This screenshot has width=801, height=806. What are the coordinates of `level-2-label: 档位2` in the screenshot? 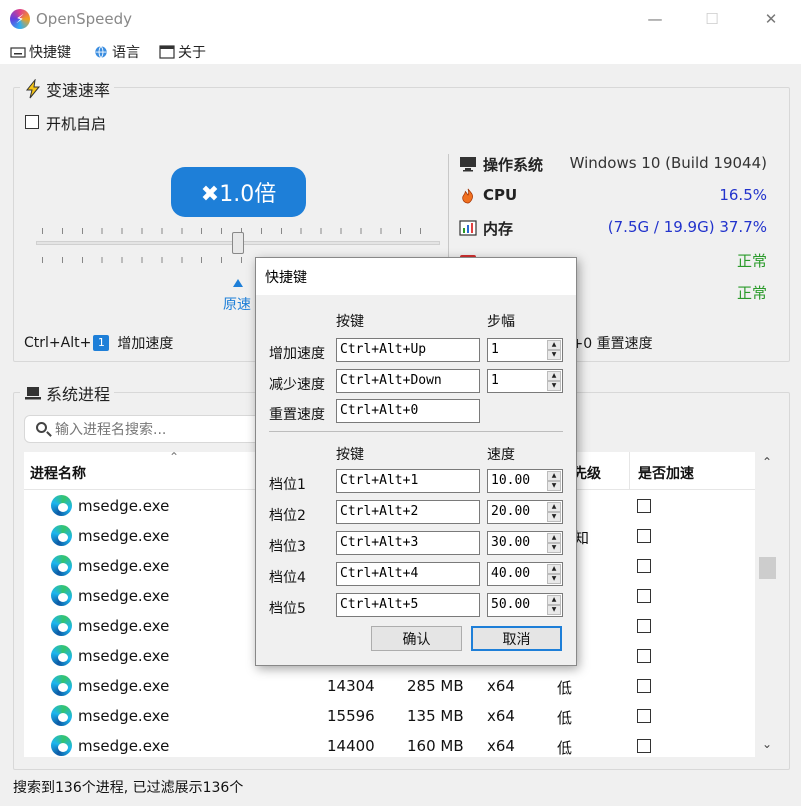 It's located at (287, 516).